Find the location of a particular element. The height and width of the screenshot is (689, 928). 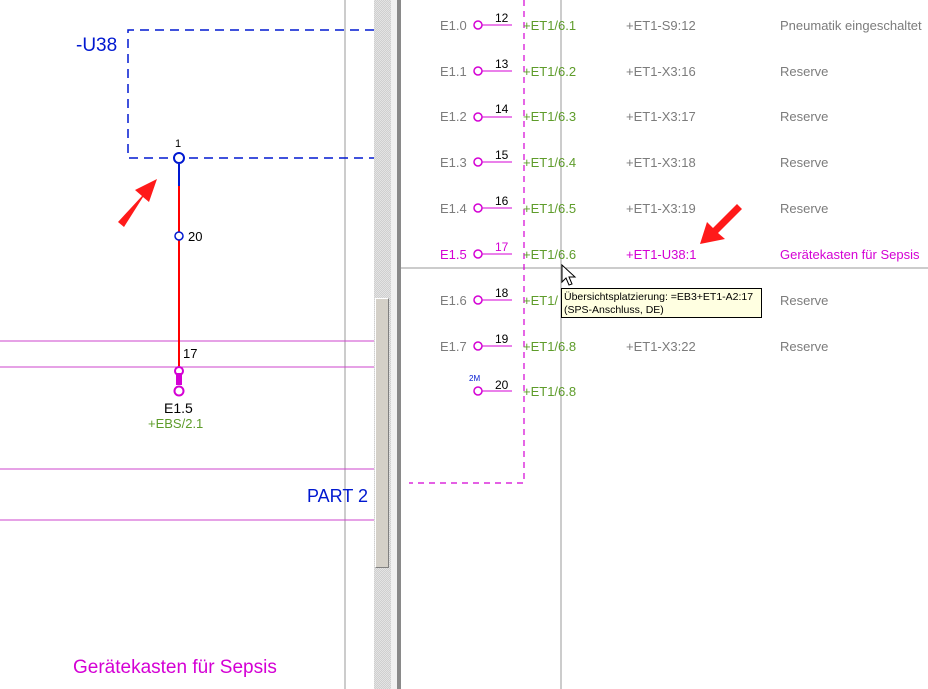

destination: +ET1-X3:22 is located at coordinates (661, 346).